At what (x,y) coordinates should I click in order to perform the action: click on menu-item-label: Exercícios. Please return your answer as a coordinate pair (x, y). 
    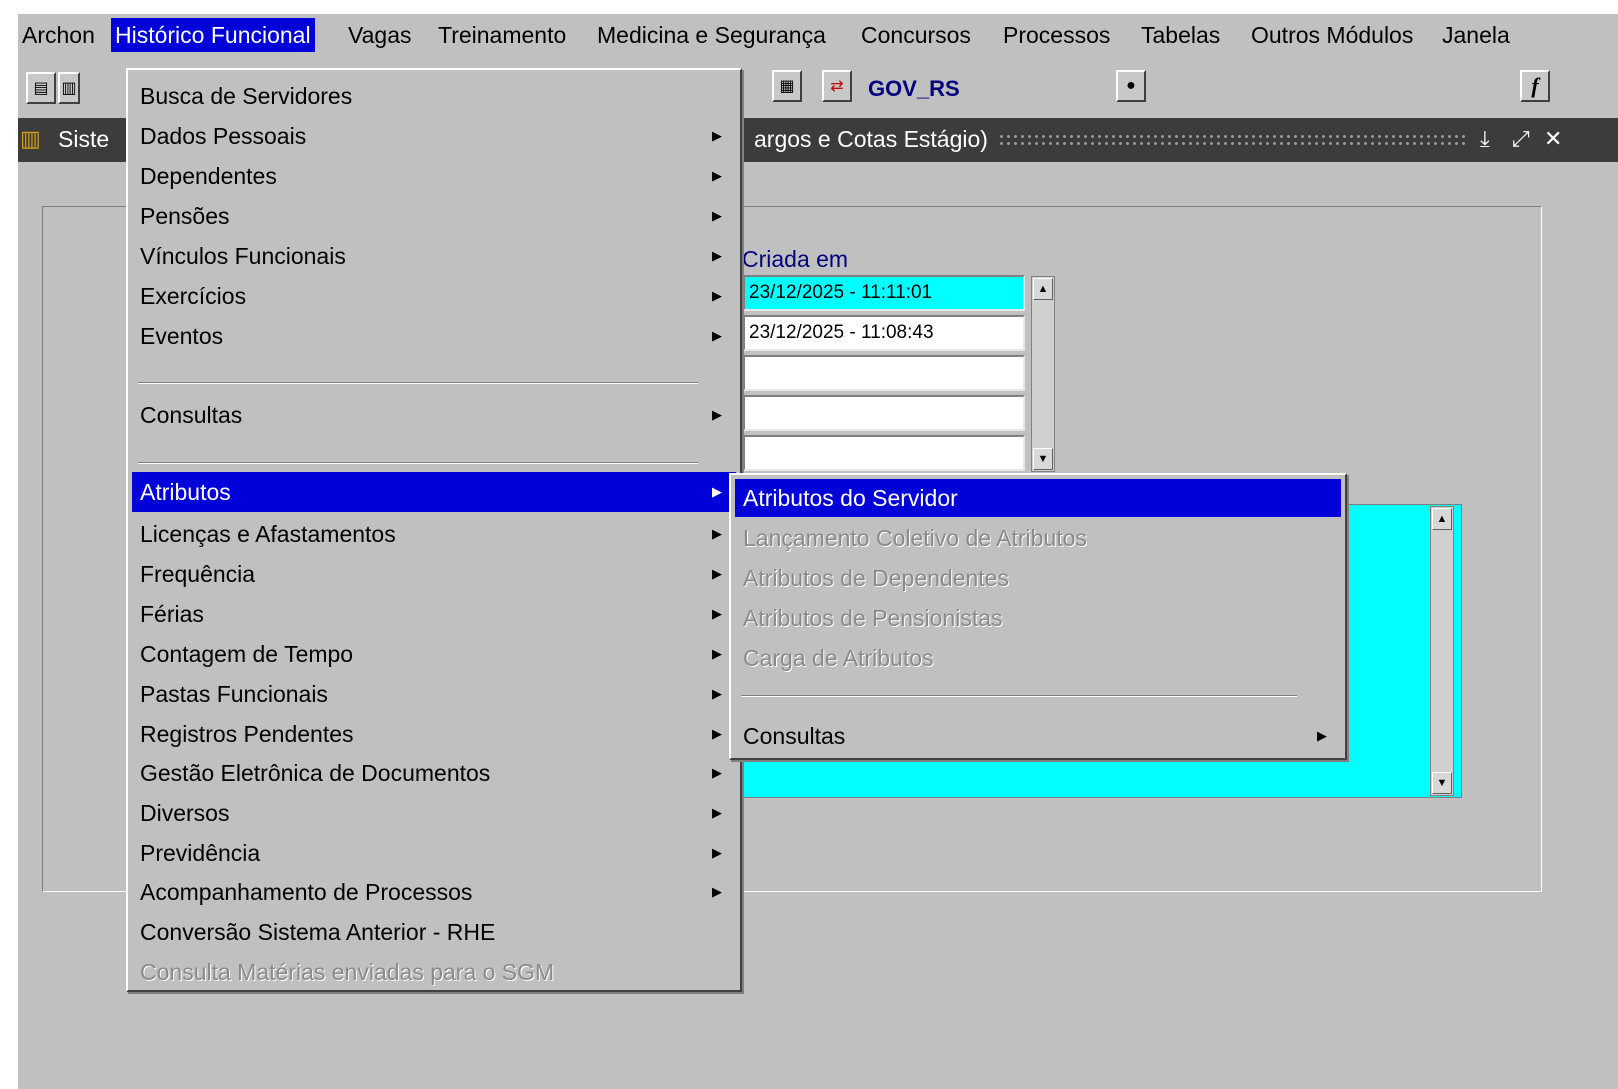
    Looking at the image, I should click on (193, 296).